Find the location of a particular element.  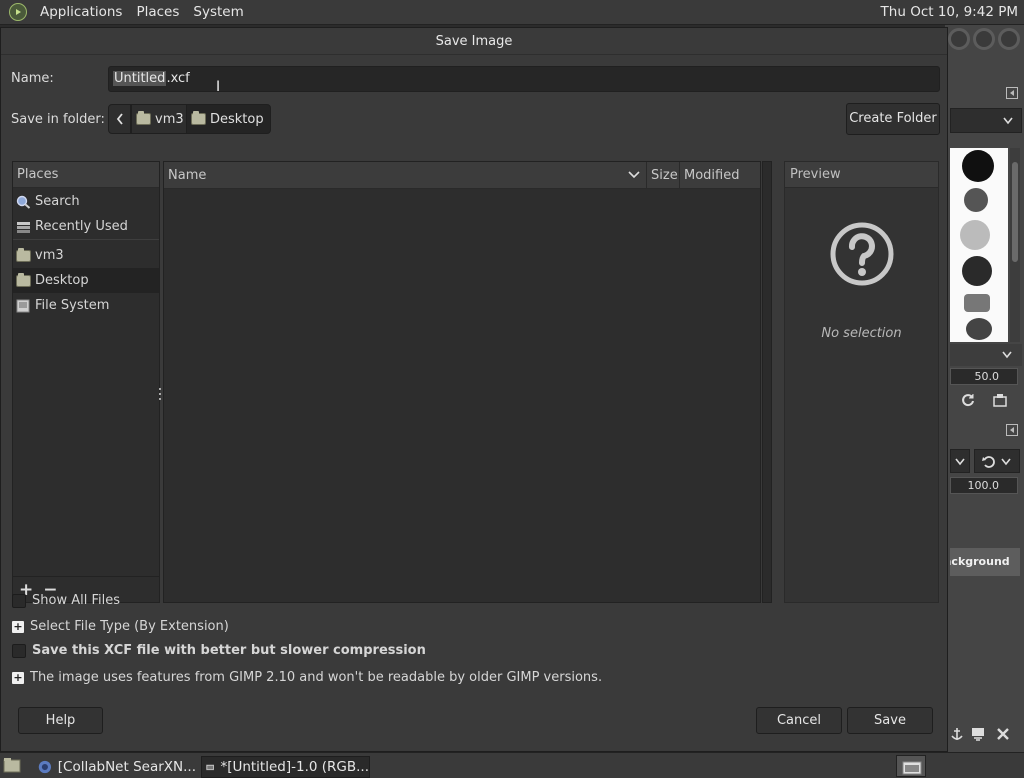

show-all-files-label: Show All Files is located at coordinates (76, 600).